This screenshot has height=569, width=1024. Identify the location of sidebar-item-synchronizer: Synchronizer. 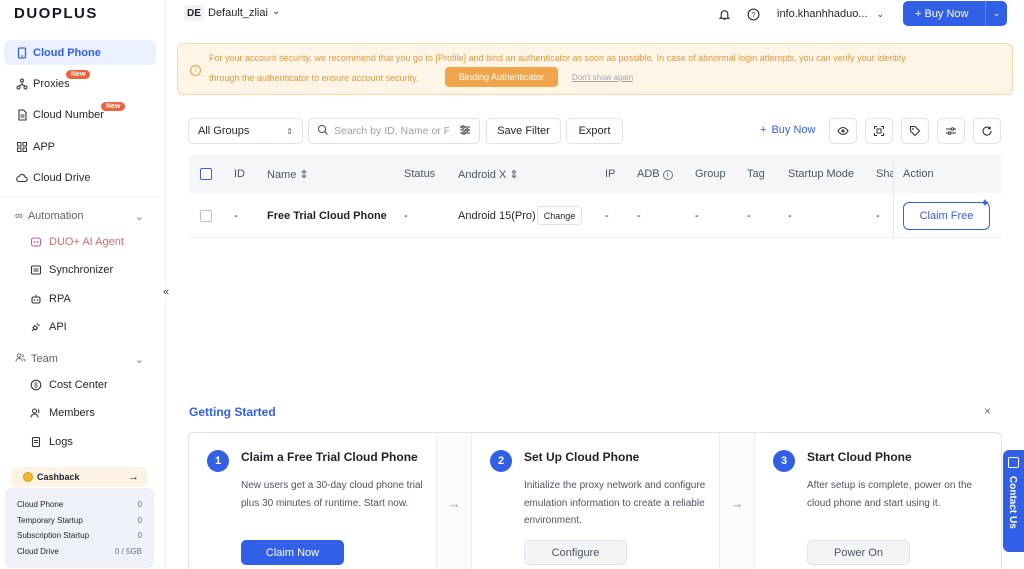
(88, 270).